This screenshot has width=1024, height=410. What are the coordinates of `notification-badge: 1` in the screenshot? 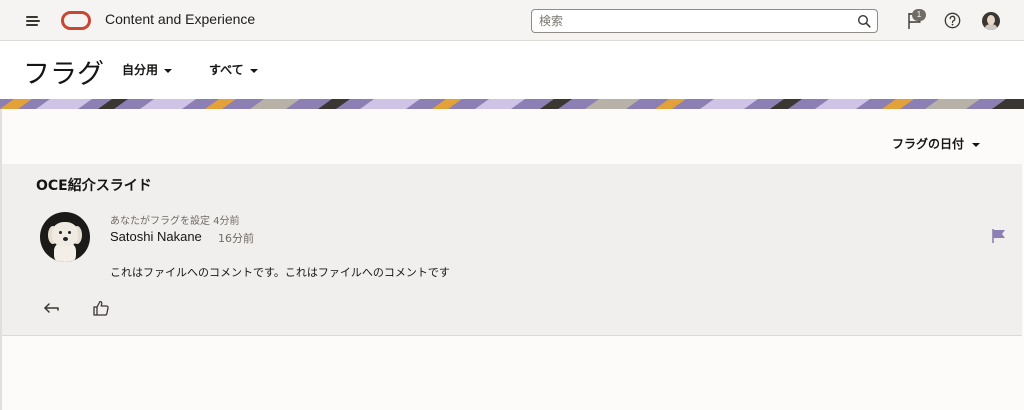 It's located at (919, 15).